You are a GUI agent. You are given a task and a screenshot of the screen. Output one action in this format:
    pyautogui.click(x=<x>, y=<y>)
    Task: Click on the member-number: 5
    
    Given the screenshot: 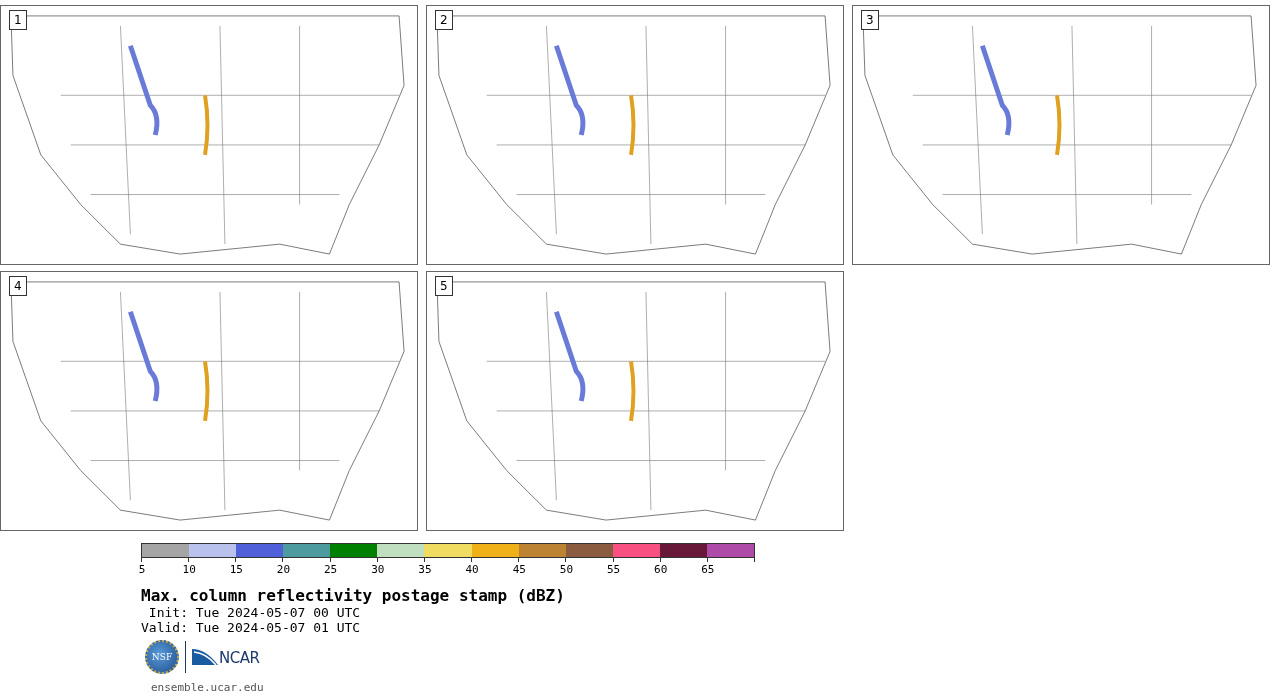 What is the action you would take?
    pyautogui.click(x=444, y=286)
    